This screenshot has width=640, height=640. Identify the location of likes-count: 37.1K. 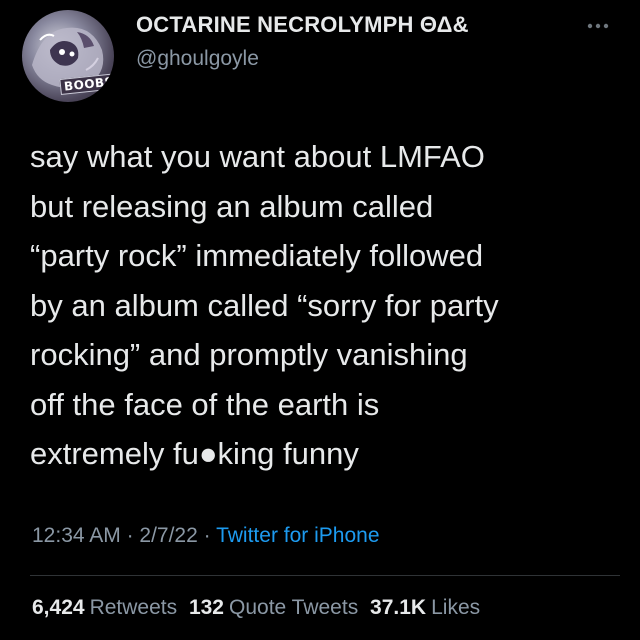
(398, 607).